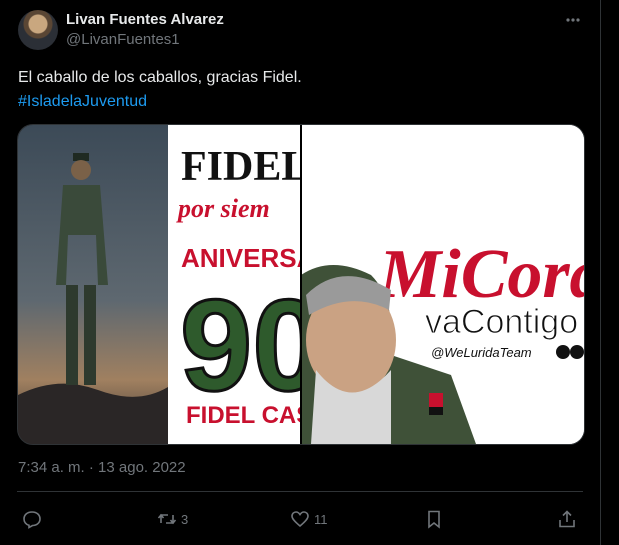  I want to click on timeline-border, so click(600, 272).